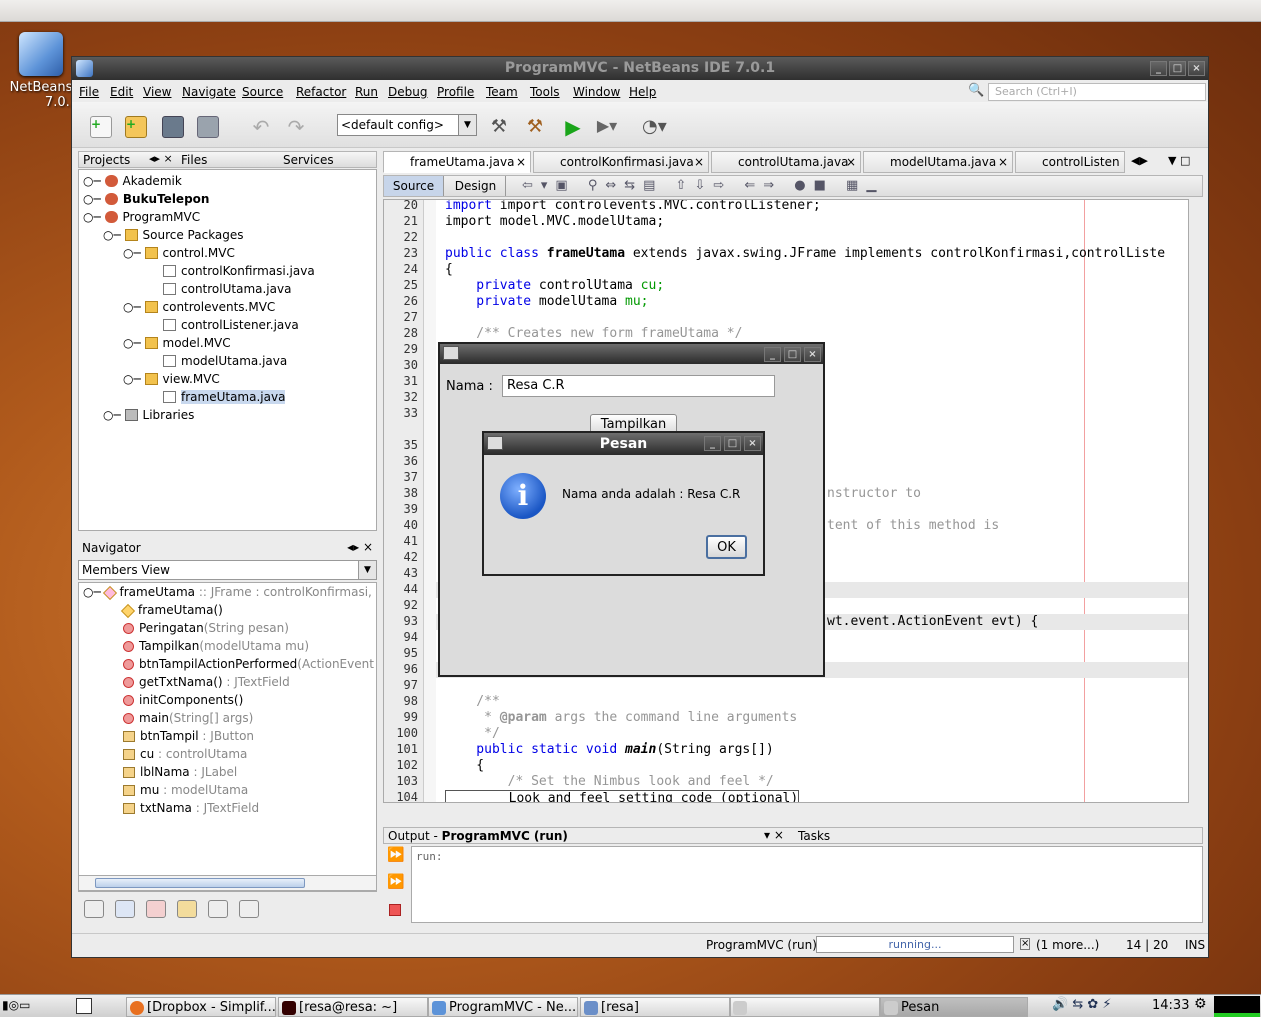 Image resolution: width=1261 pixels, height=1017 pixels. Describe the element at coordinates (1179, 160) in the screenshot. I see `tab-list-icon: ▼ □` at that location.